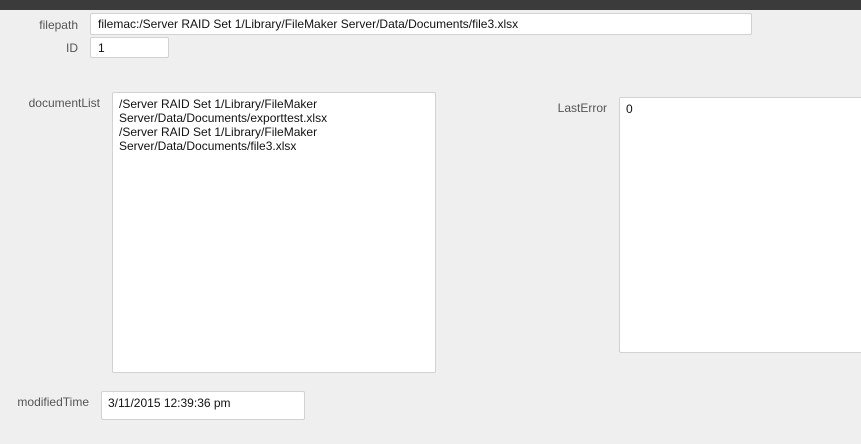 The image size is (861, 444). What do you see at coordinates (430, 5) in the screenshot?
I see `window-top-bar` at bounding box center [430, 5].